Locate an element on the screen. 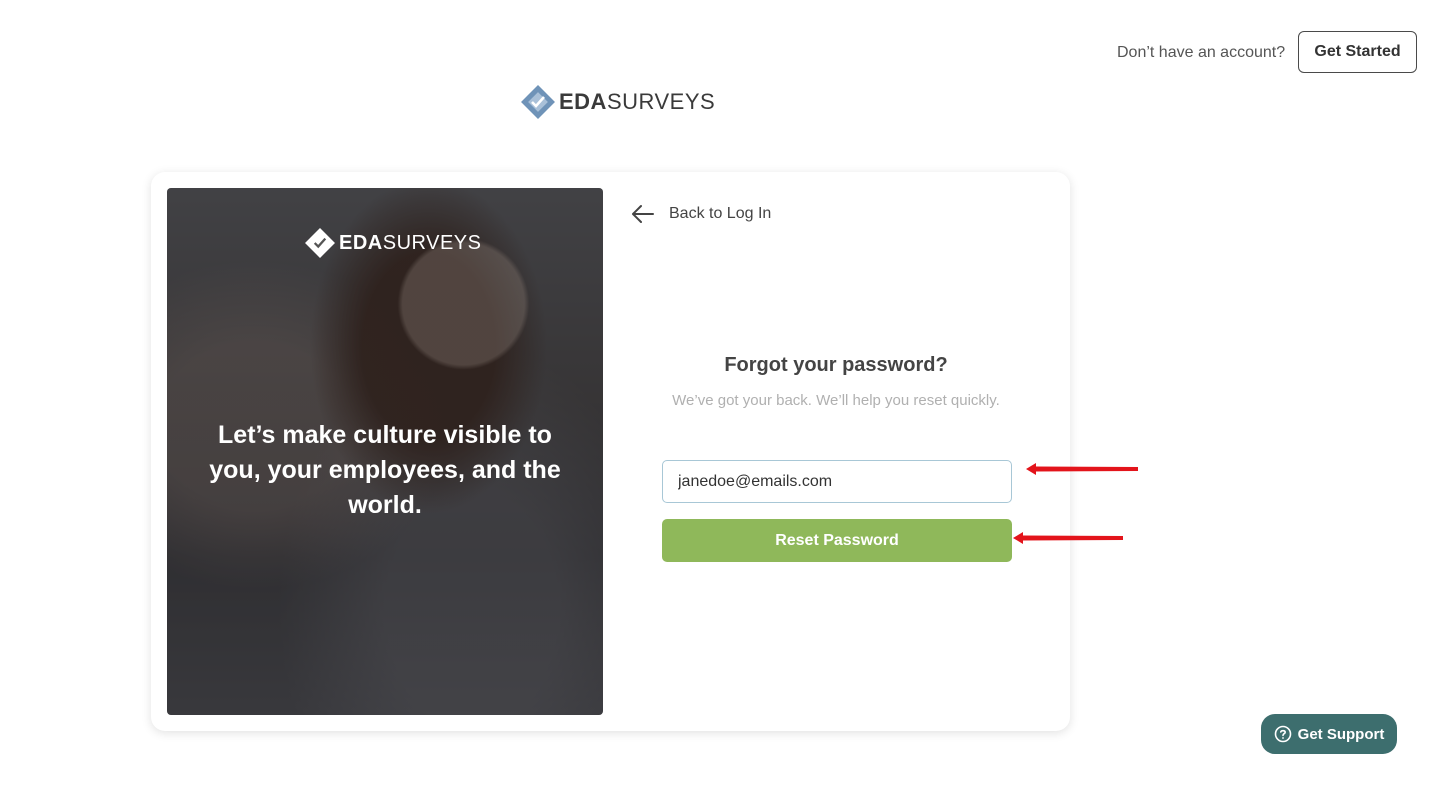  back-to-login-label: Back to Log In is located at coordinates (720, 213).